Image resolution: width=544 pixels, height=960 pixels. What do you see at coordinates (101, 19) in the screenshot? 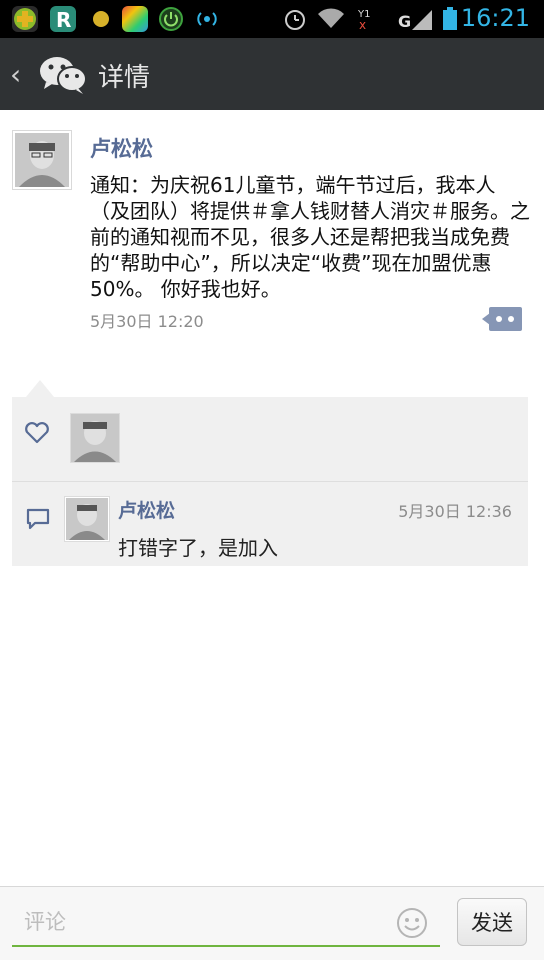
I see `app-yellow-icon` at bounding box center [101, 19].